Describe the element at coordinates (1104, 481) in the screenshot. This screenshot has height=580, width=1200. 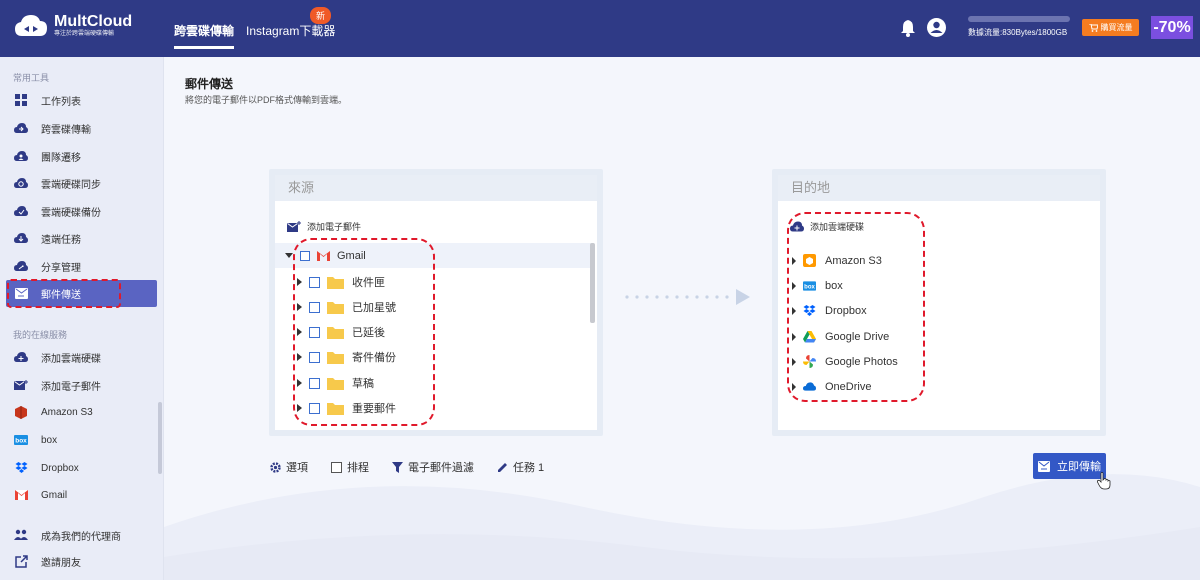
I see `hand-cursor-icon` at that location.